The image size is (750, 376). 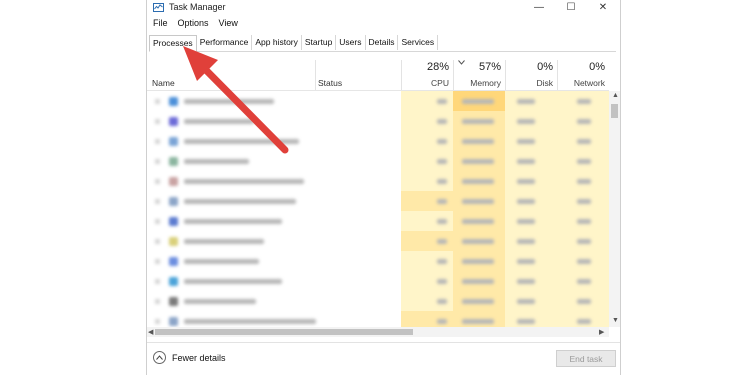 I want to click on disk-label: Disk, so click(x=544, y=83).